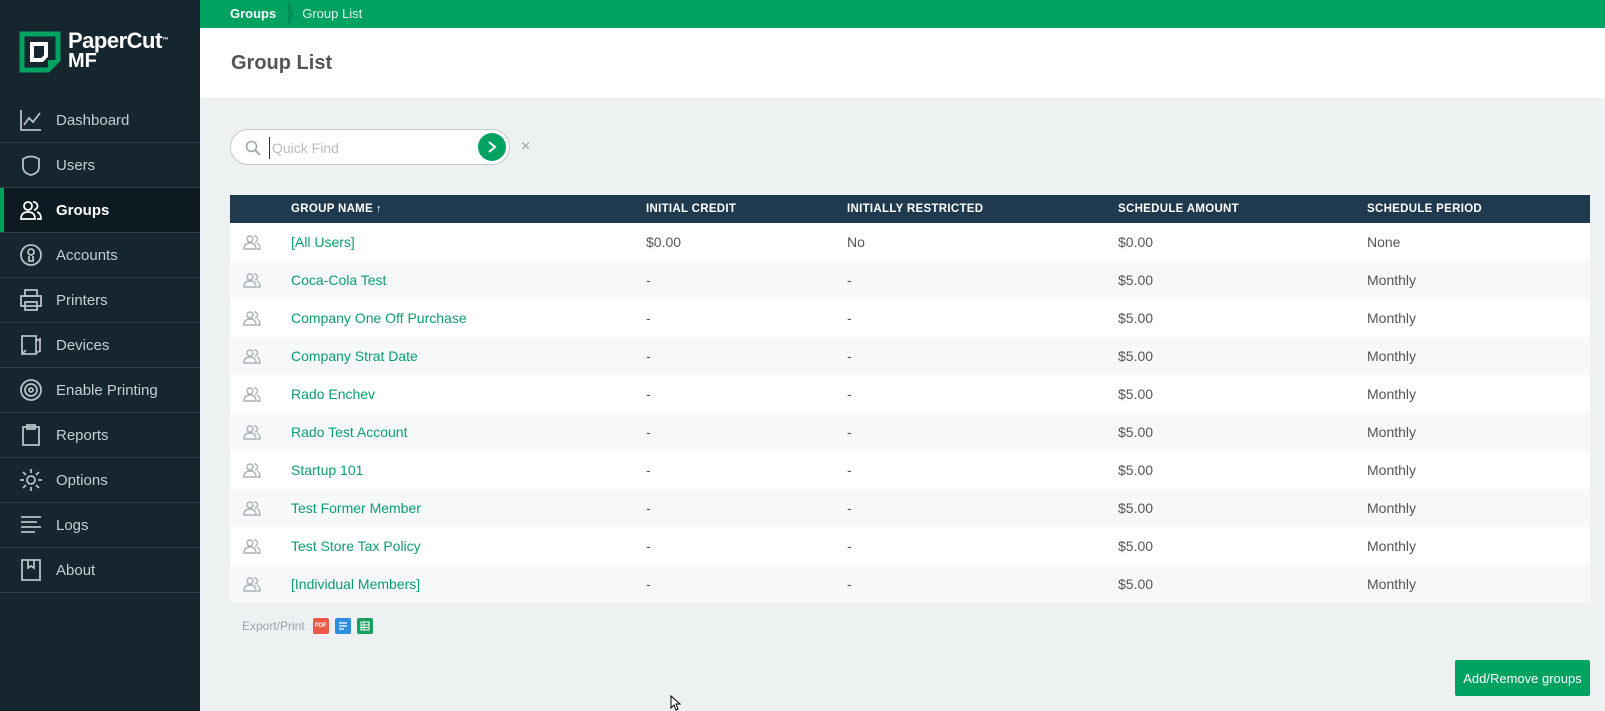  Describe the element at coordinates (31, 480) in the screenshot. I see `gear-icon` at that location.